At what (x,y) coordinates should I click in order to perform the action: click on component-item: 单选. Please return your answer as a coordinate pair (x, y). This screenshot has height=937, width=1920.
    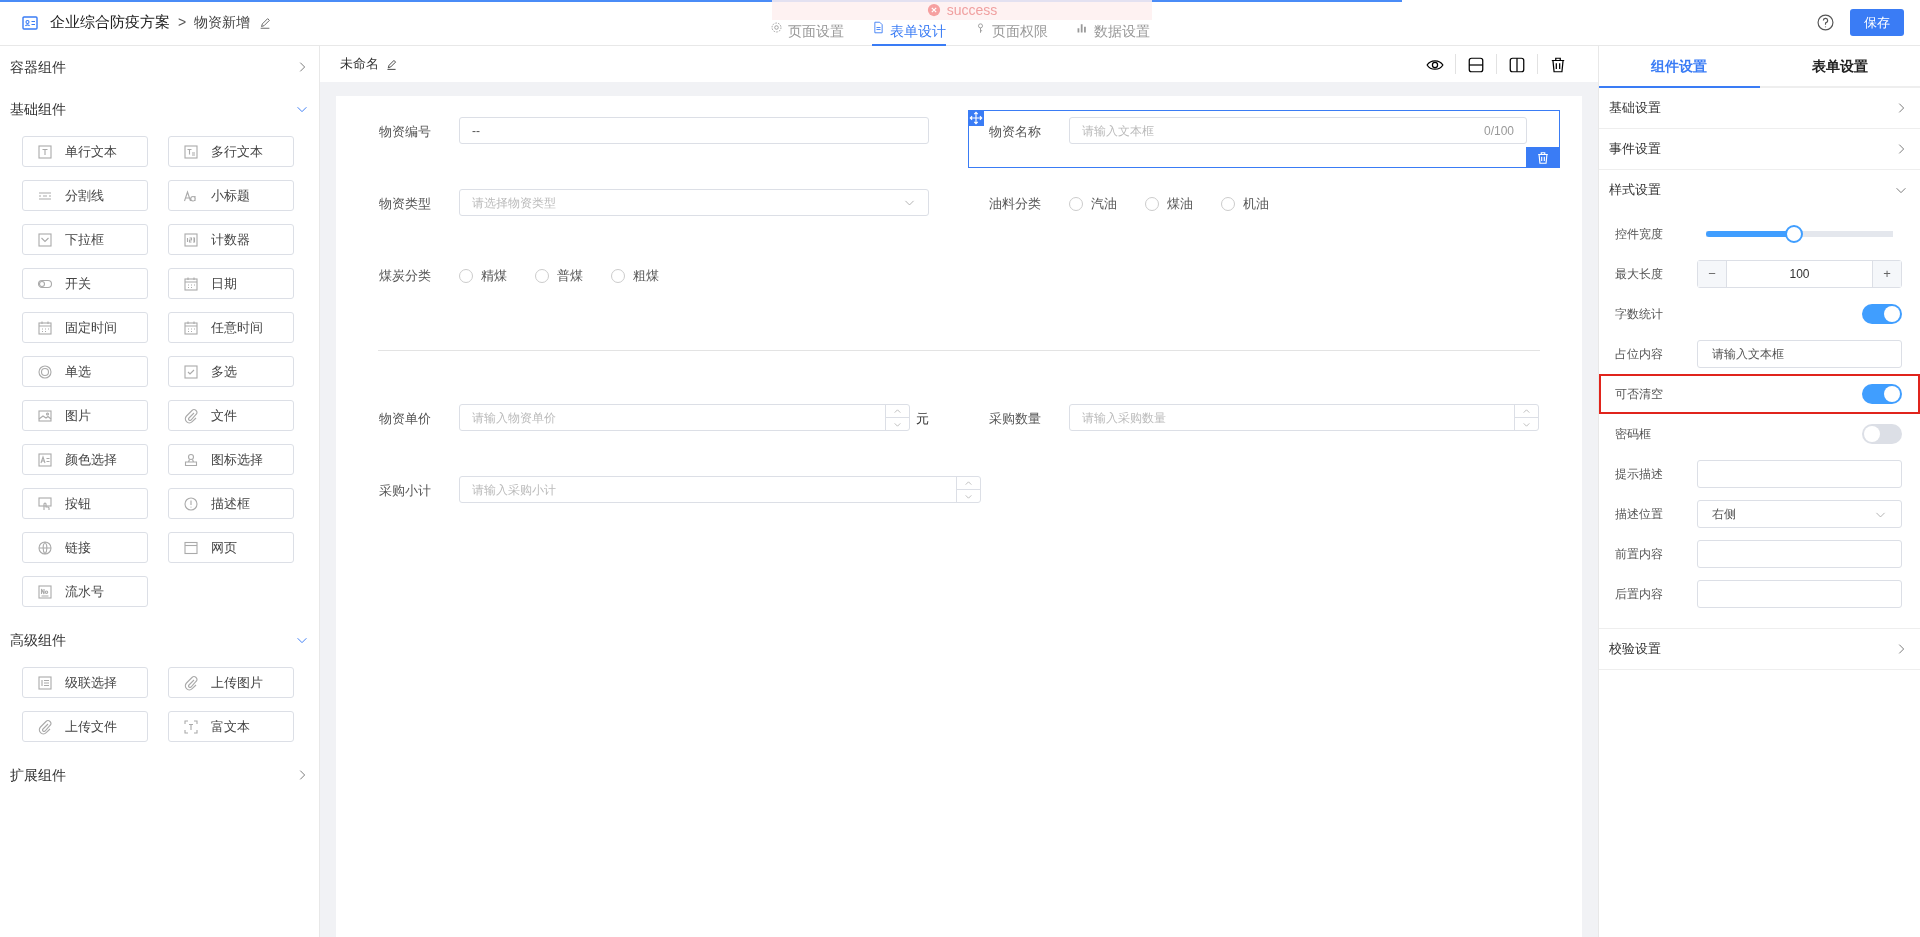
    Looking at the image, I should click on (85, 371).